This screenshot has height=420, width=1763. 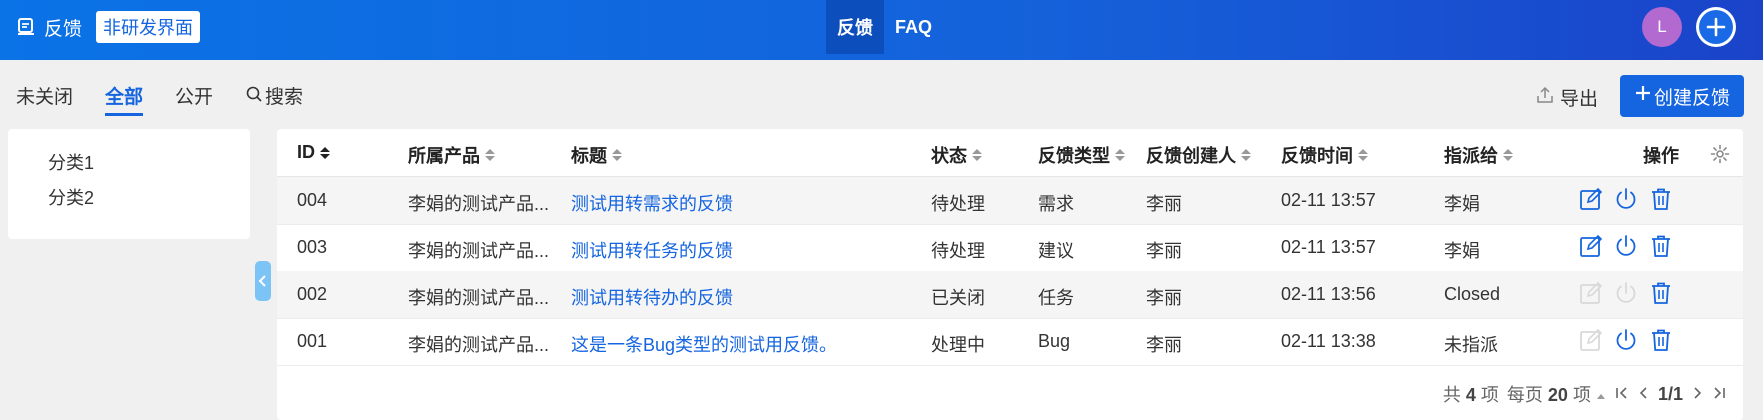 I want to click on category-sidebar: 分类1 分类2, so click(x=129, y=184).